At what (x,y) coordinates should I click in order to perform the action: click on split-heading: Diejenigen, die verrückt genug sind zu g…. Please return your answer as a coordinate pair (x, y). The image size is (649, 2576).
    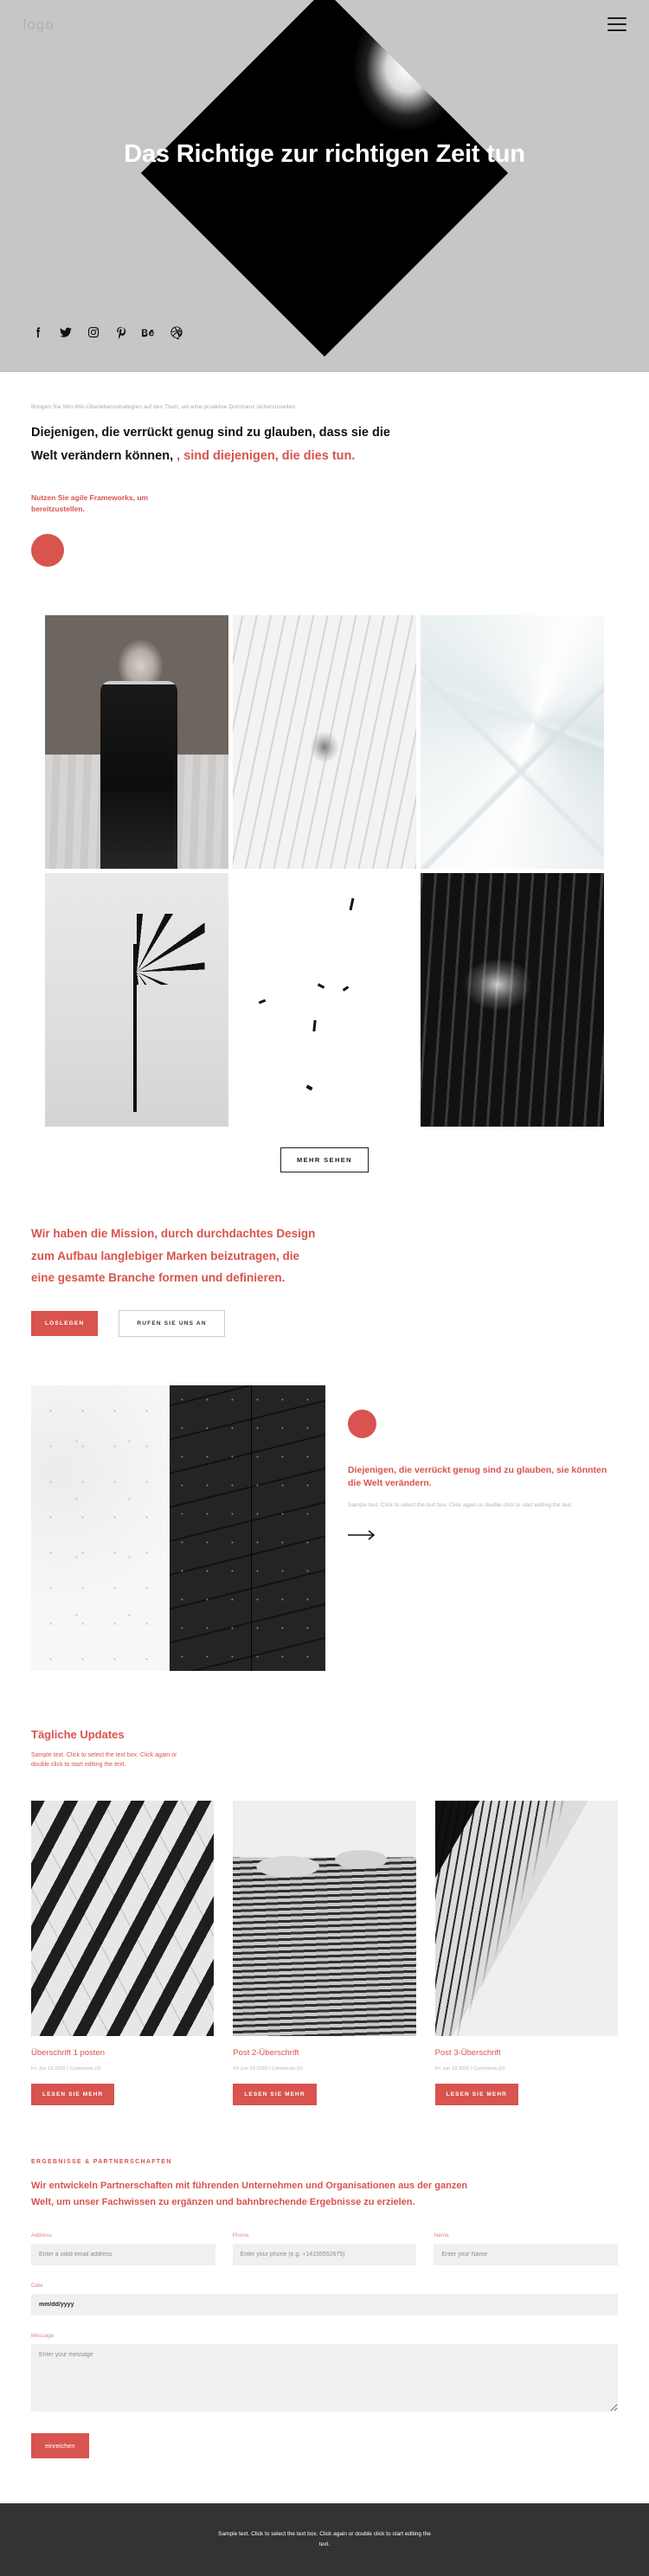
    Looking at the image, I should click on (478, 1477).